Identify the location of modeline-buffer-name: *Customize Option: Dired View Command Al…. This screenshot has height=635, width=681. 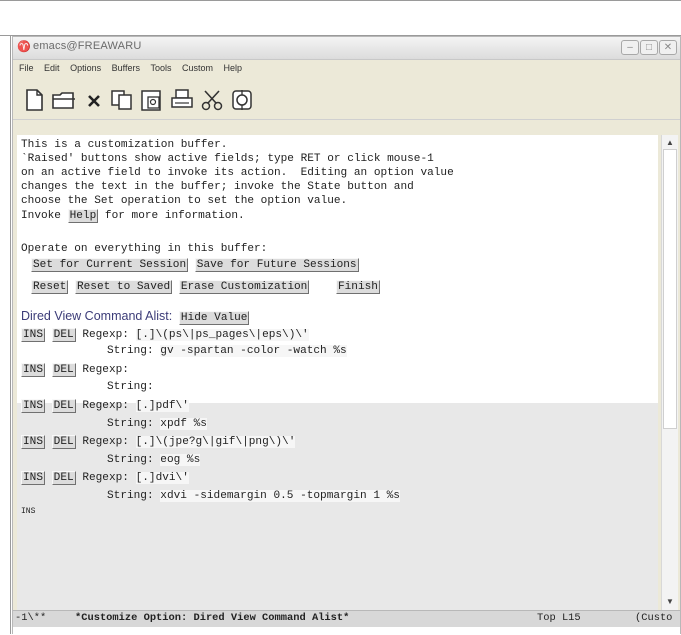
(212, 618).